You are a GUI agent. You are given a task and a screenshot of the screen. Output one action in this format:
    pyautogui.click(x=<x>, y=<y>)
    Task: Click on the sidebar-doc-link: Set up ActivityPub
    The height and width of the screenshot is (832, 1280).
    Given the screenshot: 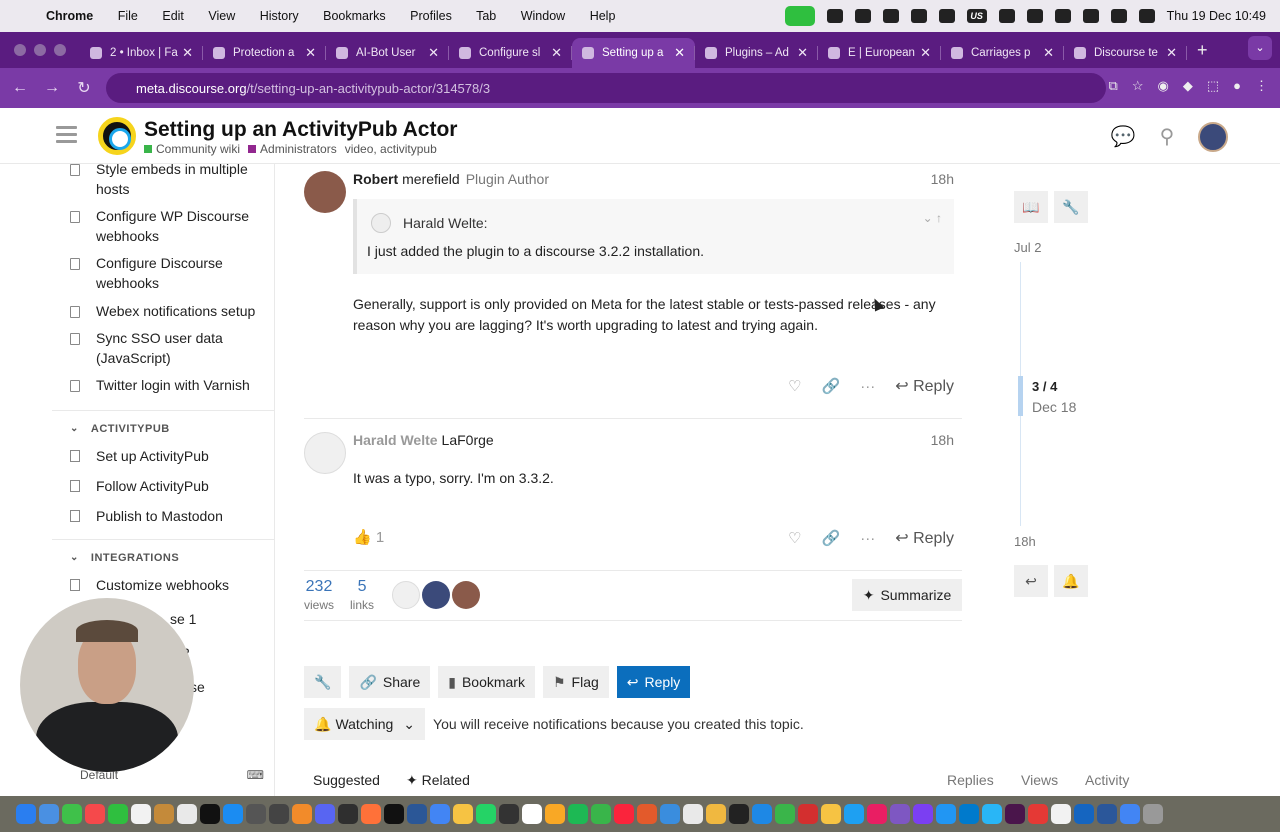 What is the action you would take?
    pyautogui.click(x=163, y=456)
    